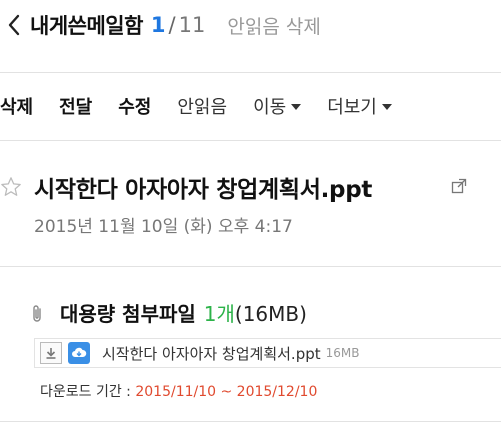 The image size is (501, 427). I want to click on attachment-title-label: 대용량 첨부파일, so click(128, 314).